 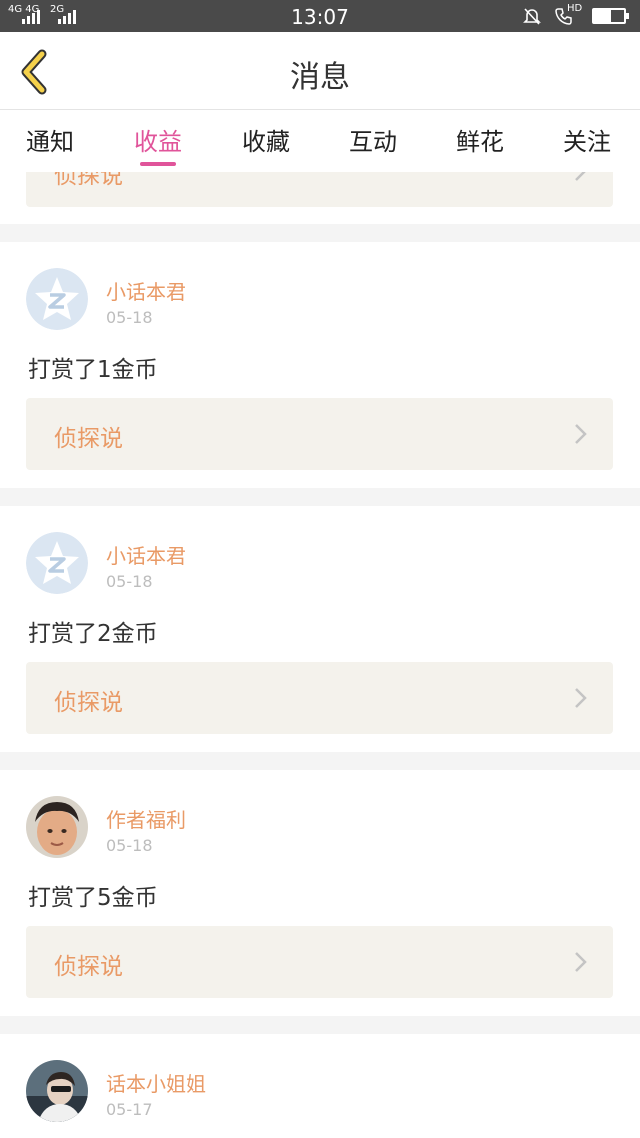 What do you see at coordinates (93, 898) in the screenshot?
I see `message-text: 打赏了5金币` at bounding box center [93, 898].